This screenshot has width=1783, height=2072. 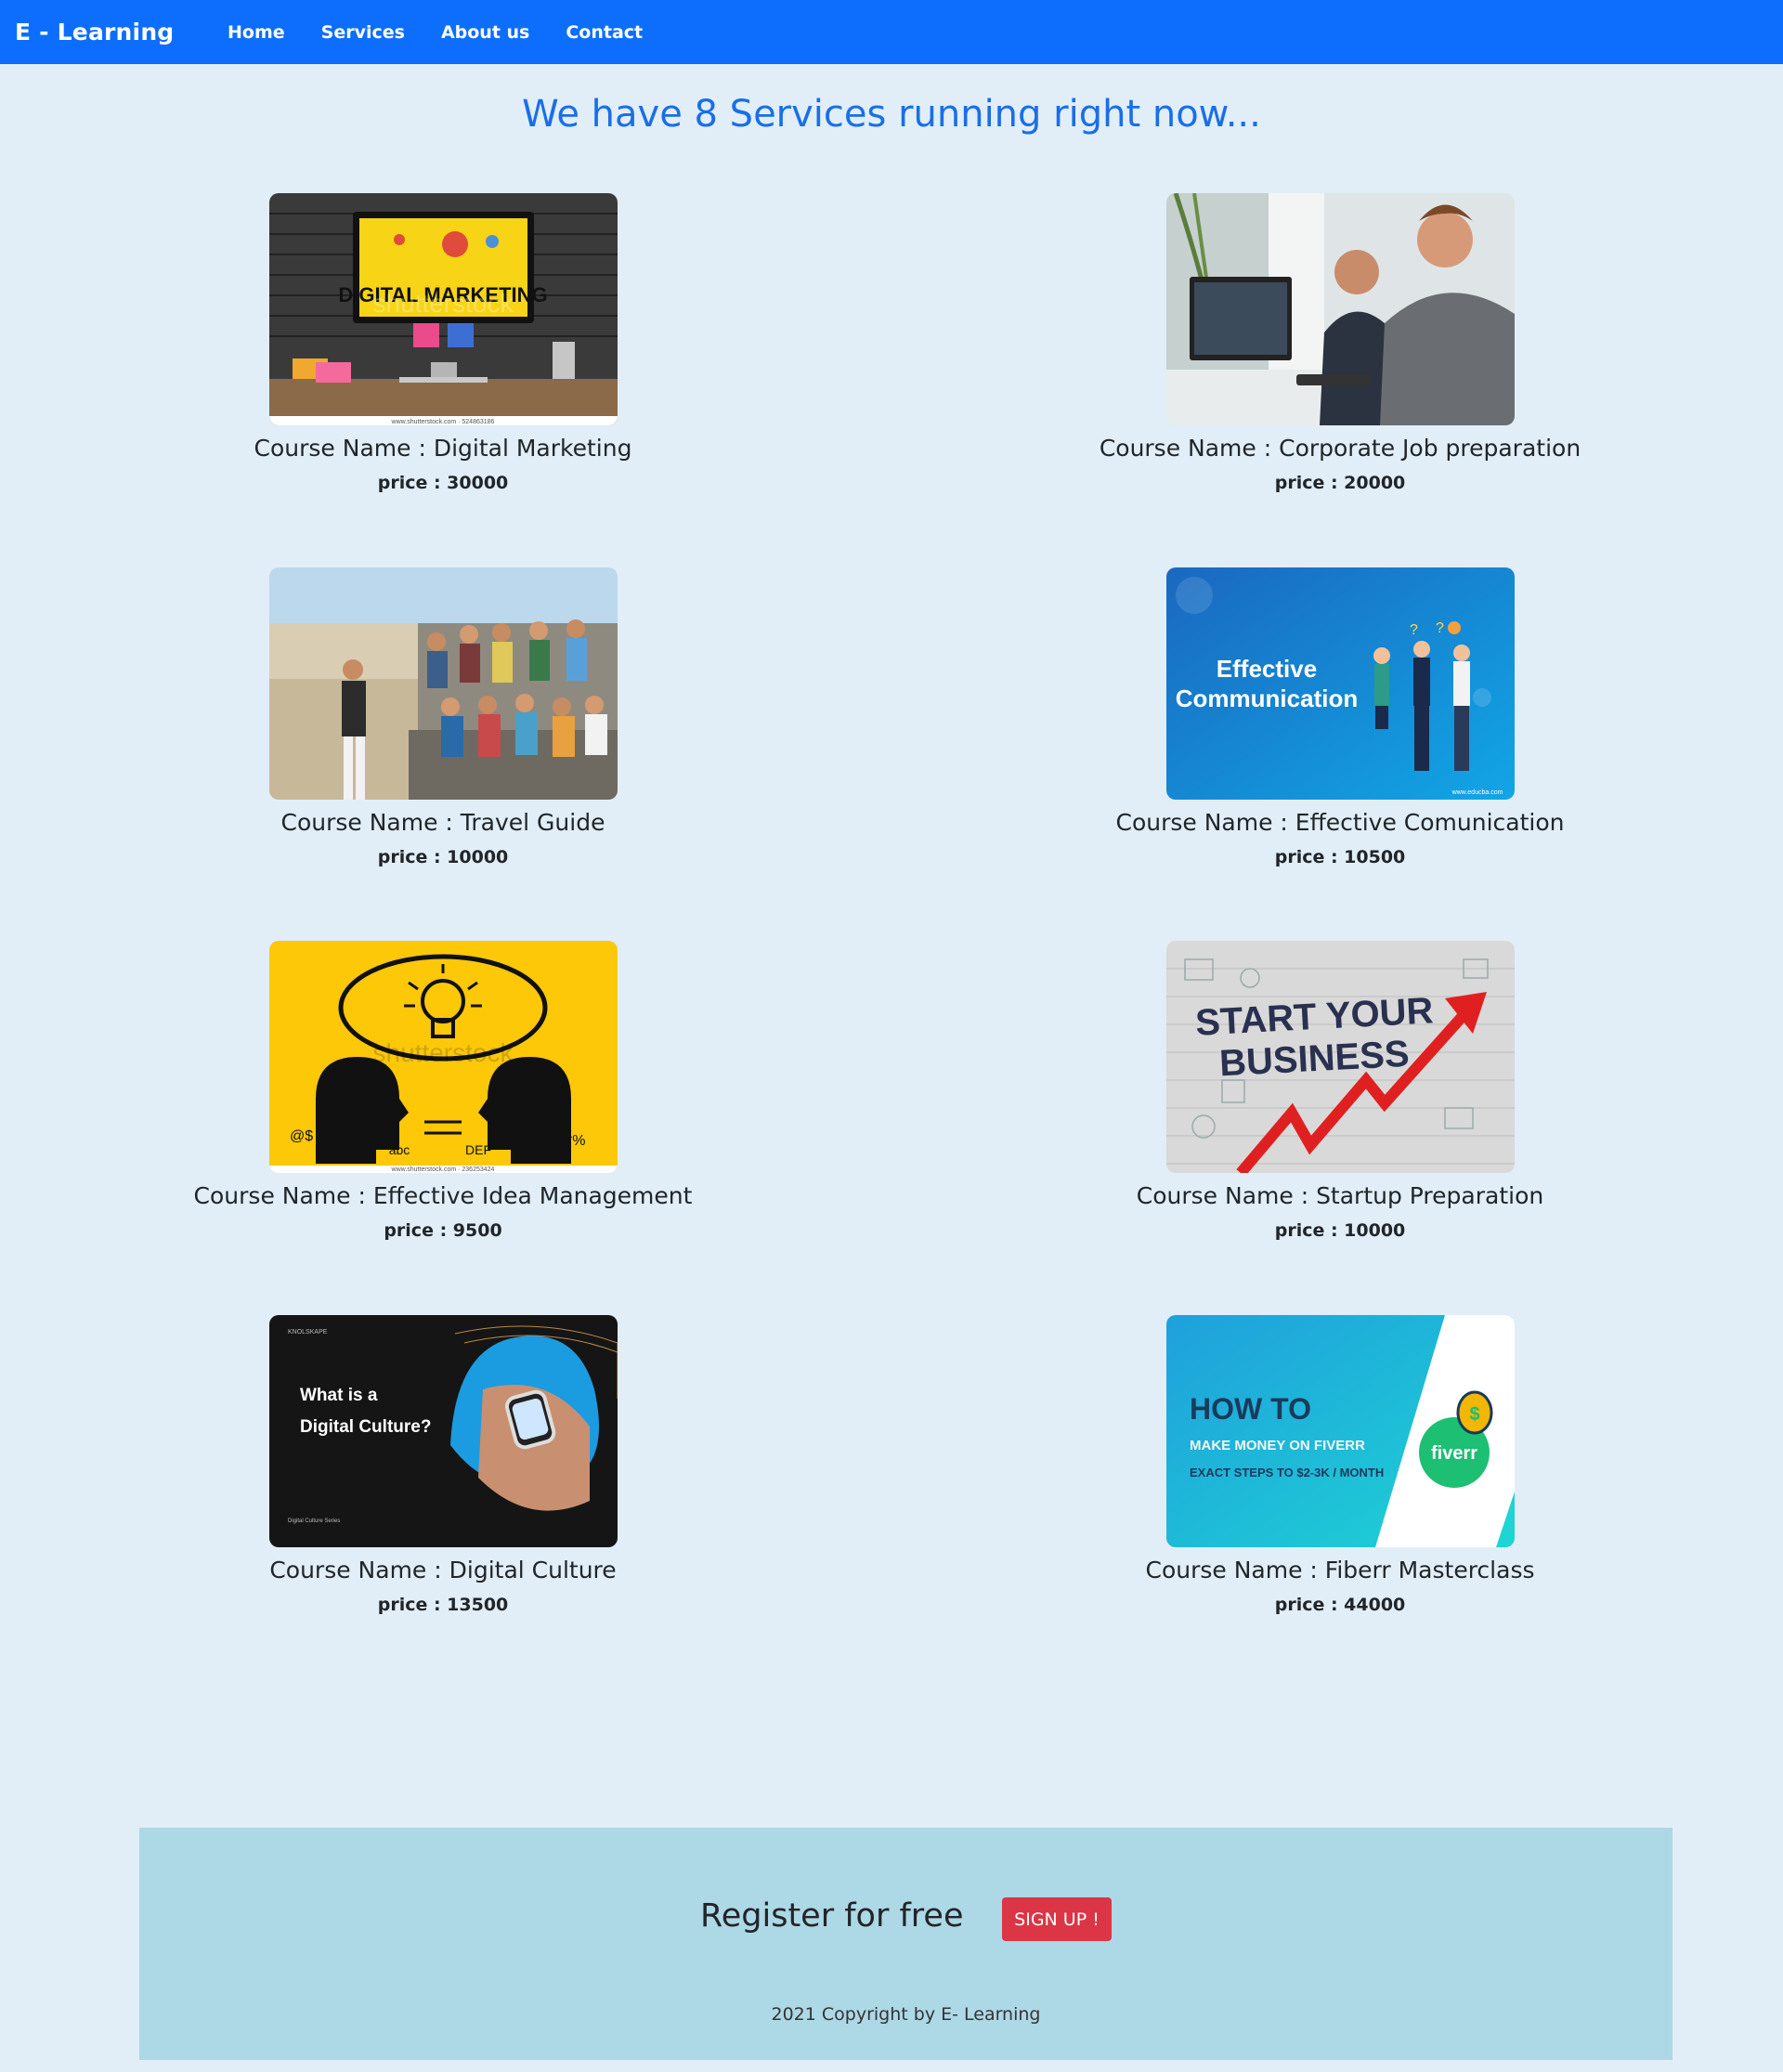 What do you see at coordinates (443, 1230) in the screenshot?
I see `course-price: price : 9500` at bounding box center [443, 1230].